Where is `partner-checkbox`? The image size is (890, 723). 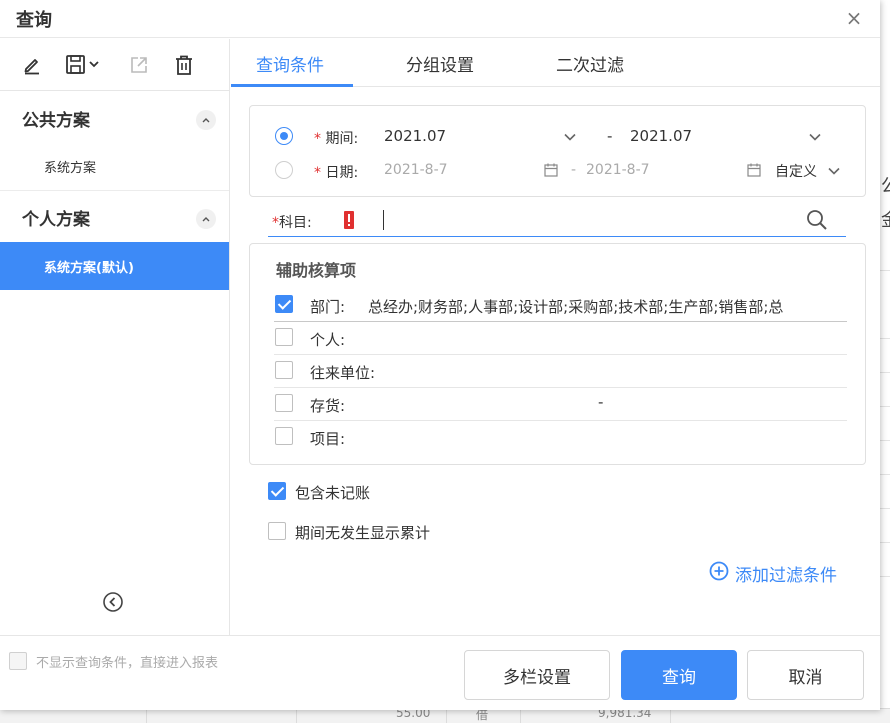 partner-checkbox is located at coordinates (284, 370).